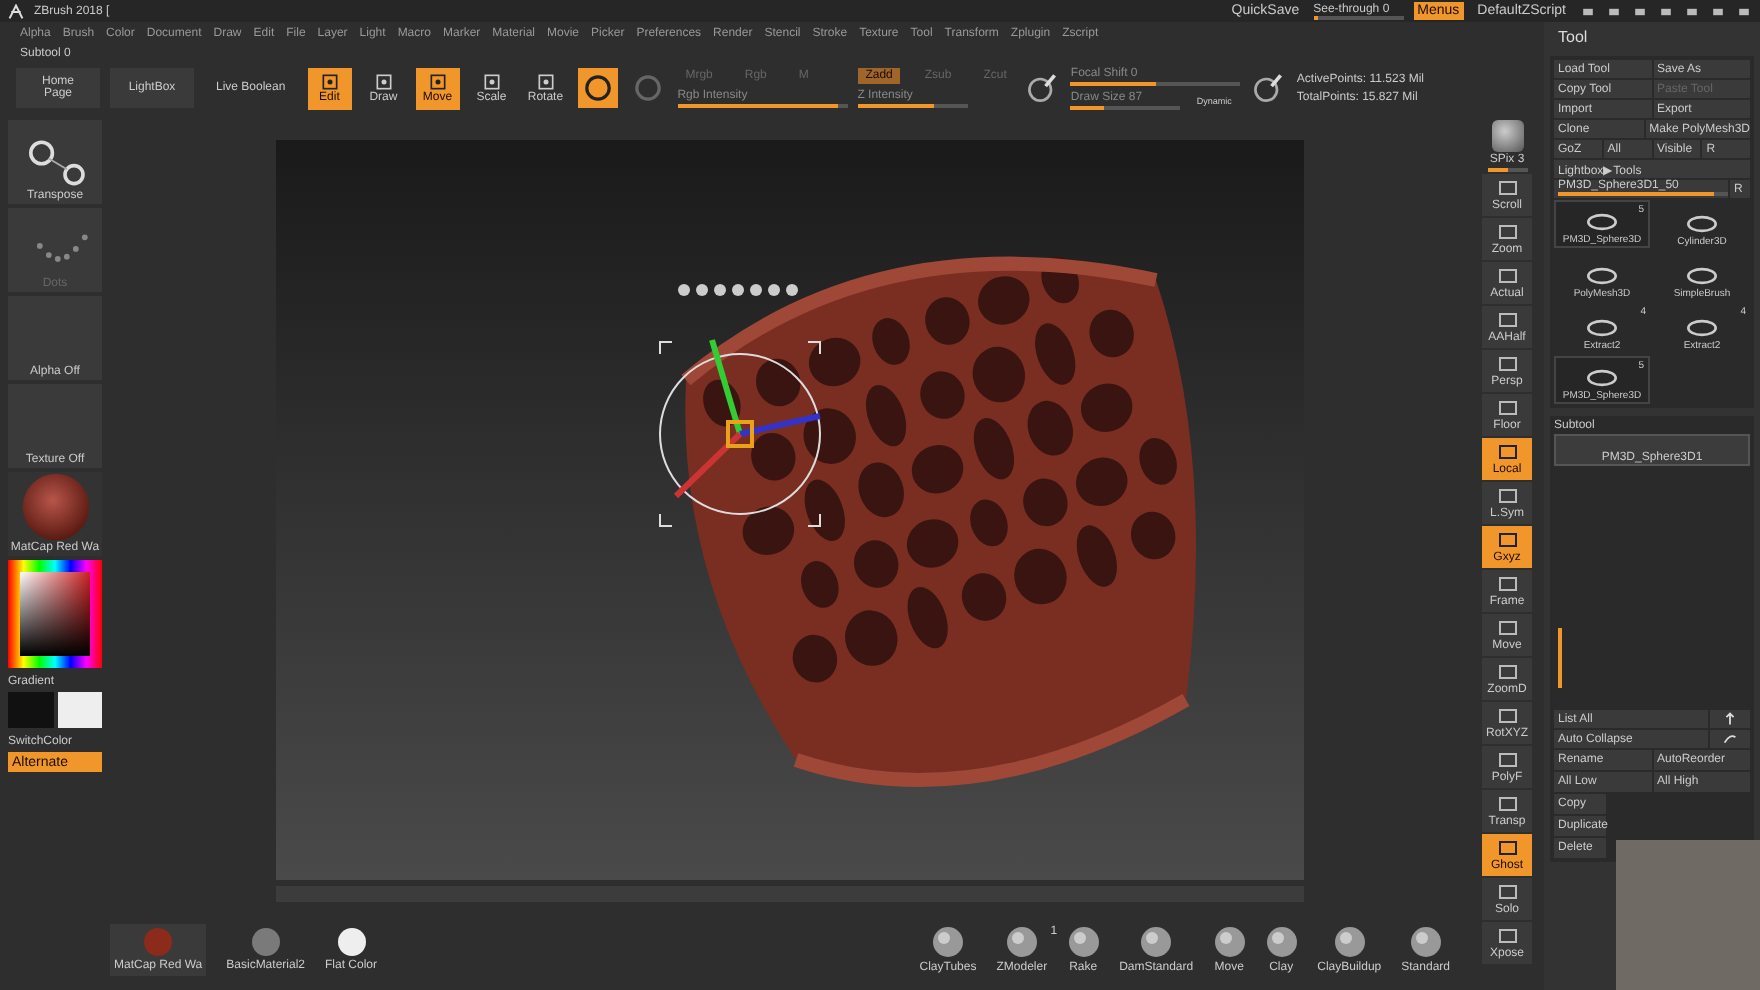 The height and width of the screenshot is (990, 1760). Describe the element at coordinates (1042, 88) in the screenshot. I see `brush-size-icon` at that location.